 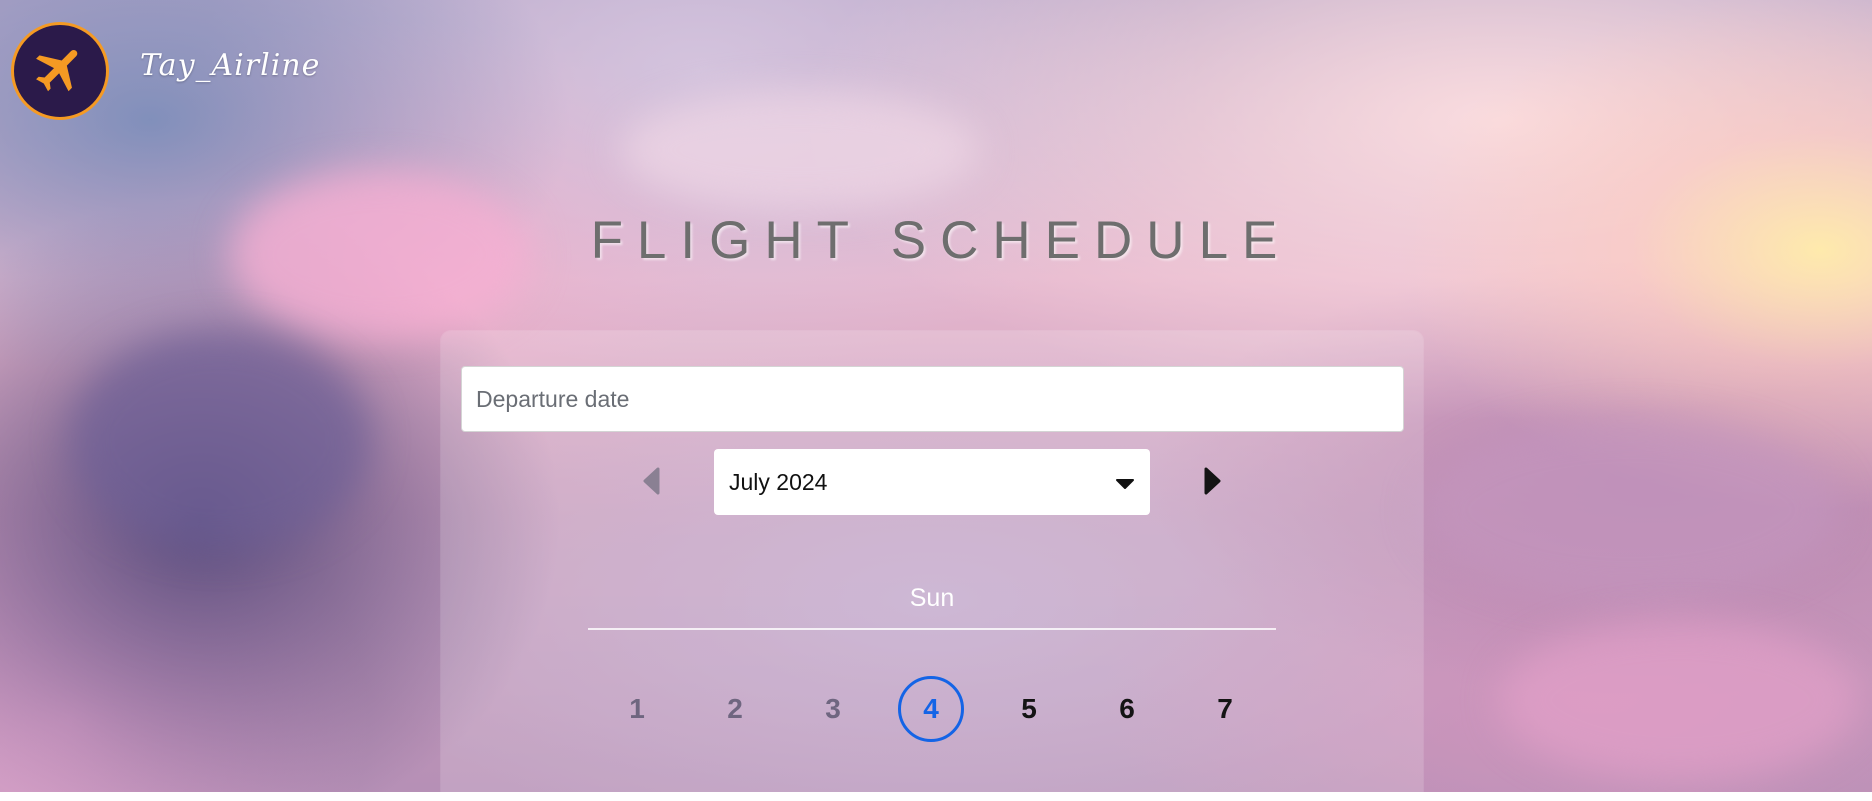 I want to click on caret-down-icon, so click(x=1125, y=482).